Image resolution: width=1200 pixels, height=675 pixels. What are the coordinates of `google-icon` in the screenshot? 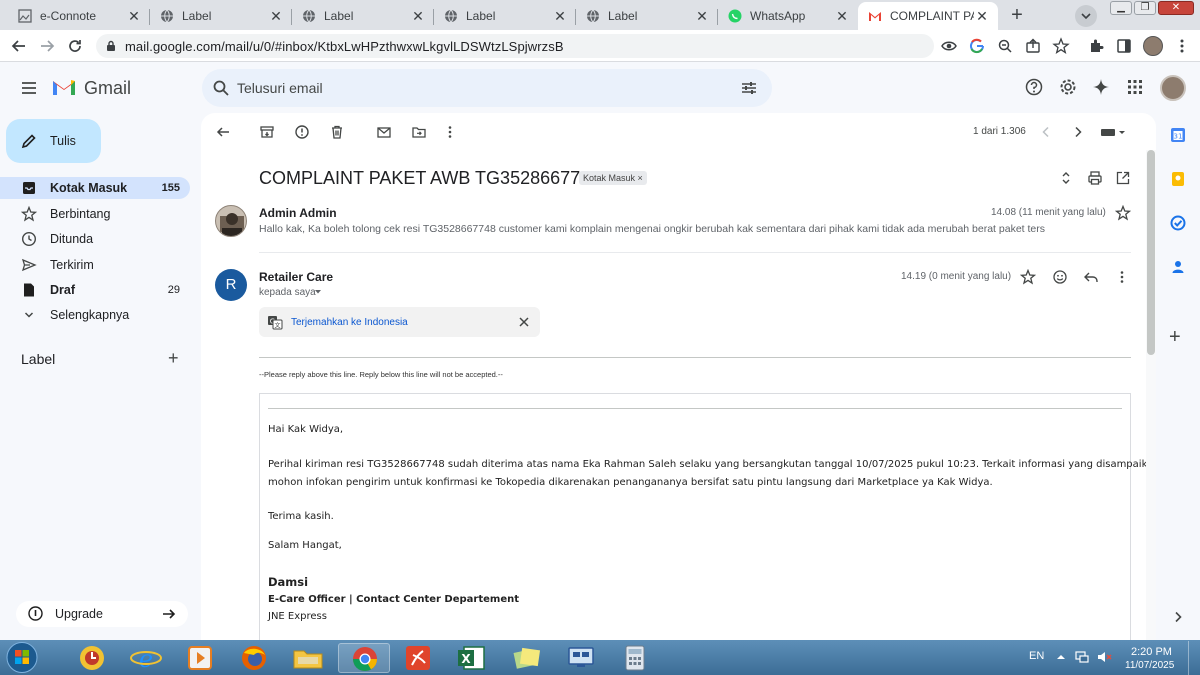 It's located at (977, 46).